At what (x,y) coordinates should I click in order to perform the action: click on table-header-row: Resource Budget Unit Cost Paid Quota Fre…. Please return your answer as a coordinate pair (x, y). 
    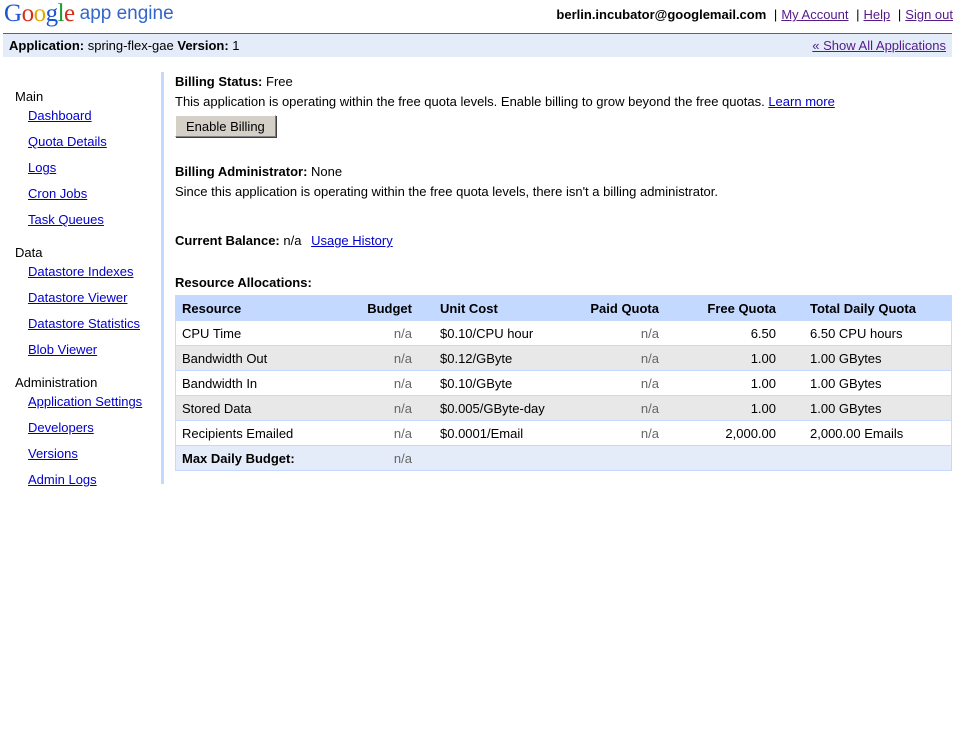
    Looking at the image, I should click on (563, 308).